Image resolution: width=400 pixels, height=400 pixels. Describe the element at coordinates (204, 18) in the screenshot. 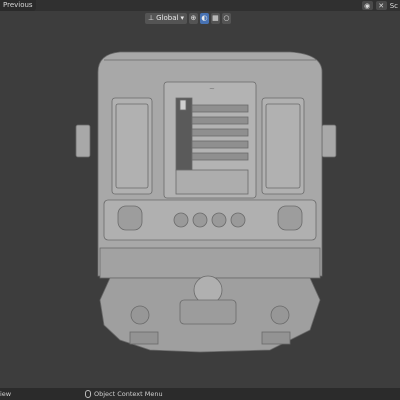

I see `magnet-icon: ◐` at that location.